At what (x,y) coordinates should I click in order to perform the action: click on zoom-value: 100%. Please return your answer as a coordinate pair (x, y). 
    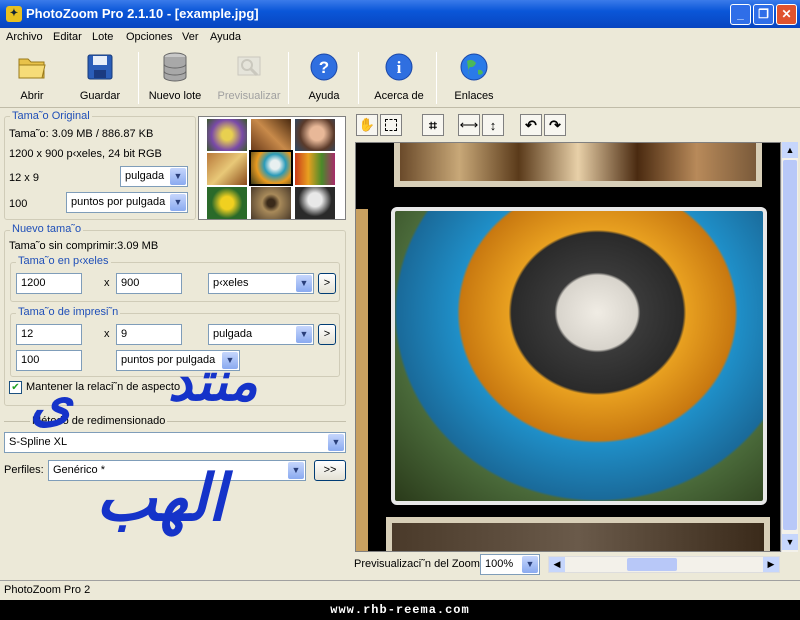
    Looking at the image, I should click on (499, 564).